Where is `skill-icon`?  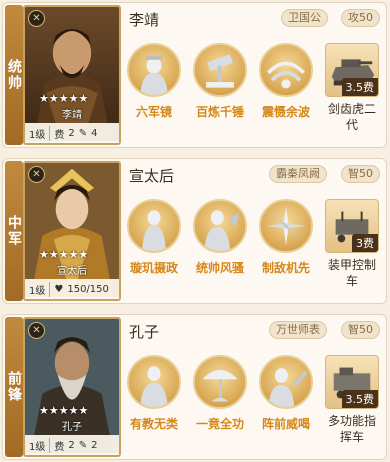 skill-icon is located at coordinates (154, 70).